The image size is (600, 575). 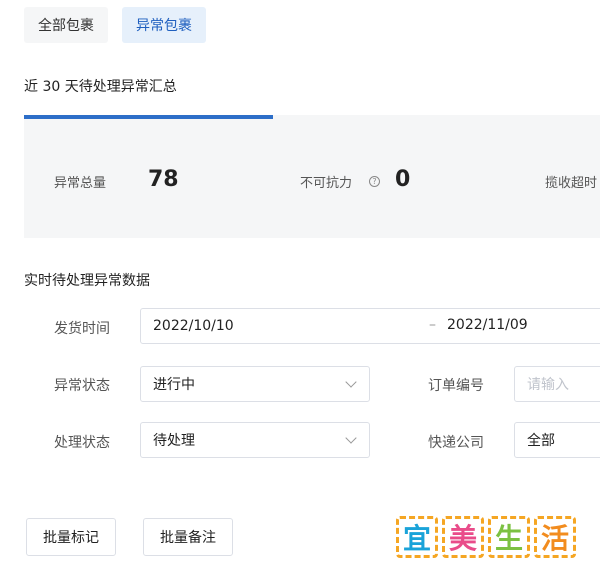 I want to click on courier-label: 快递公司, so click(x=456, y=443).